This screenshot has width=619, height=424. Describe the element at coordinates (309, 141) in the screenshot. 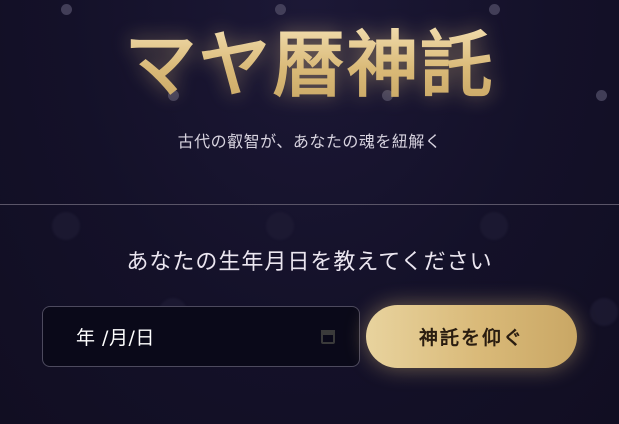

I see `page-subtitle: 古代の叡智が、あなたの魂を紐解く` at that location.